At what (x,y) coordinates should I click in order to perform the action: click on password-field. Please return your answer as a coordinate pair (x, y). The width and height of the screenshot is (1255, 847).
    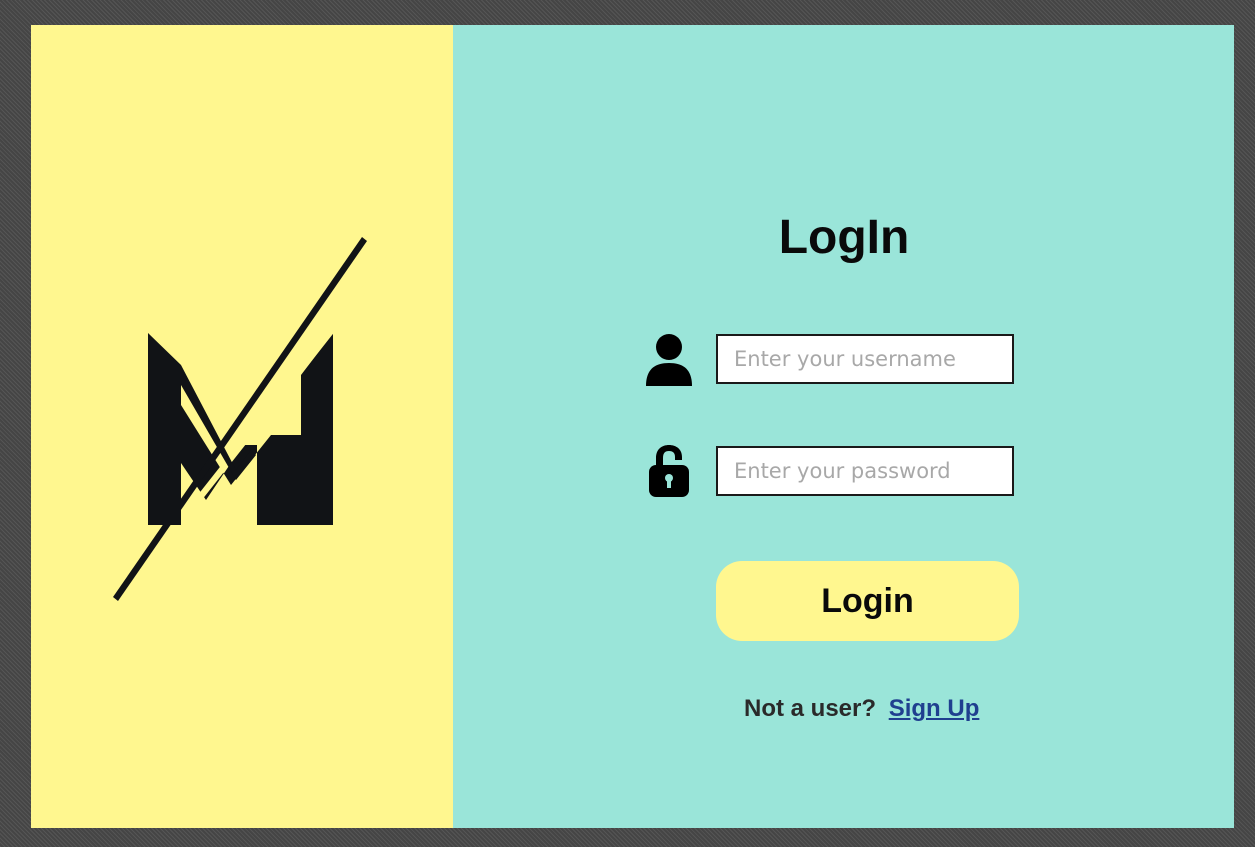
    Looking at the image, I should click on (865, 471).